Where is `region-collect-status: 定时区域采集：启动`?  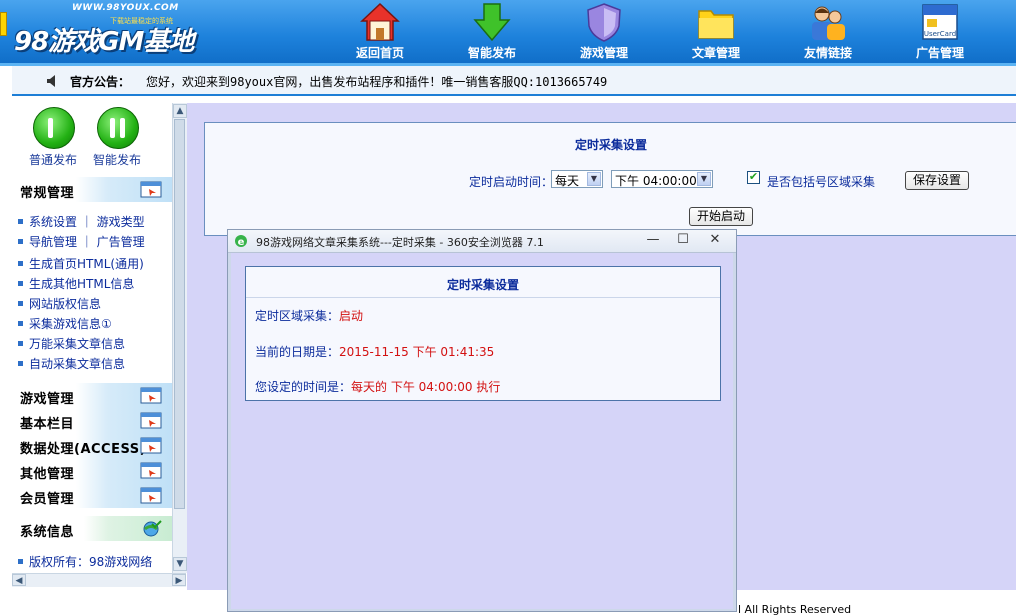 region-collect-status: 定时区域采集：启动 is located at coordinates (309, 316).